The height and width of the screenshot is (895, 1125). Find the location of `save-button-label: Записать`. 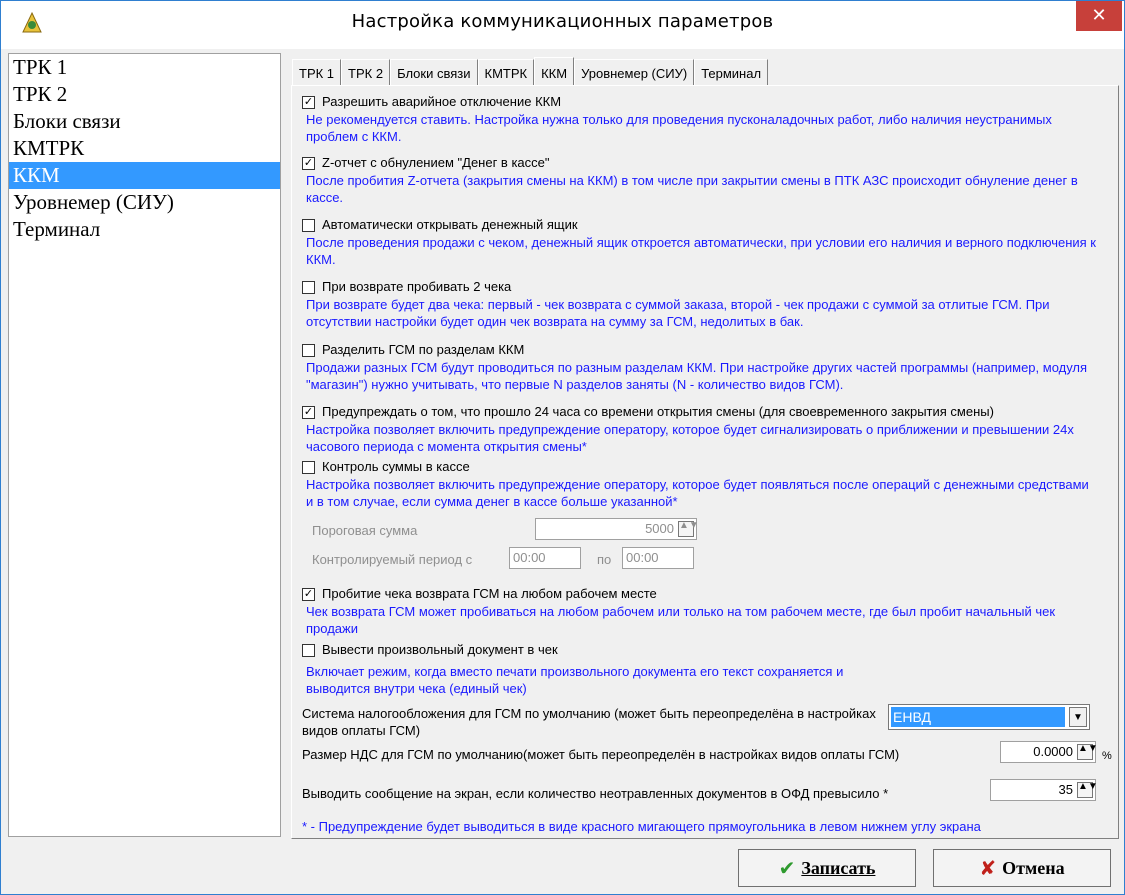

save-button-label: Записать is located at coordinates (838, 867).